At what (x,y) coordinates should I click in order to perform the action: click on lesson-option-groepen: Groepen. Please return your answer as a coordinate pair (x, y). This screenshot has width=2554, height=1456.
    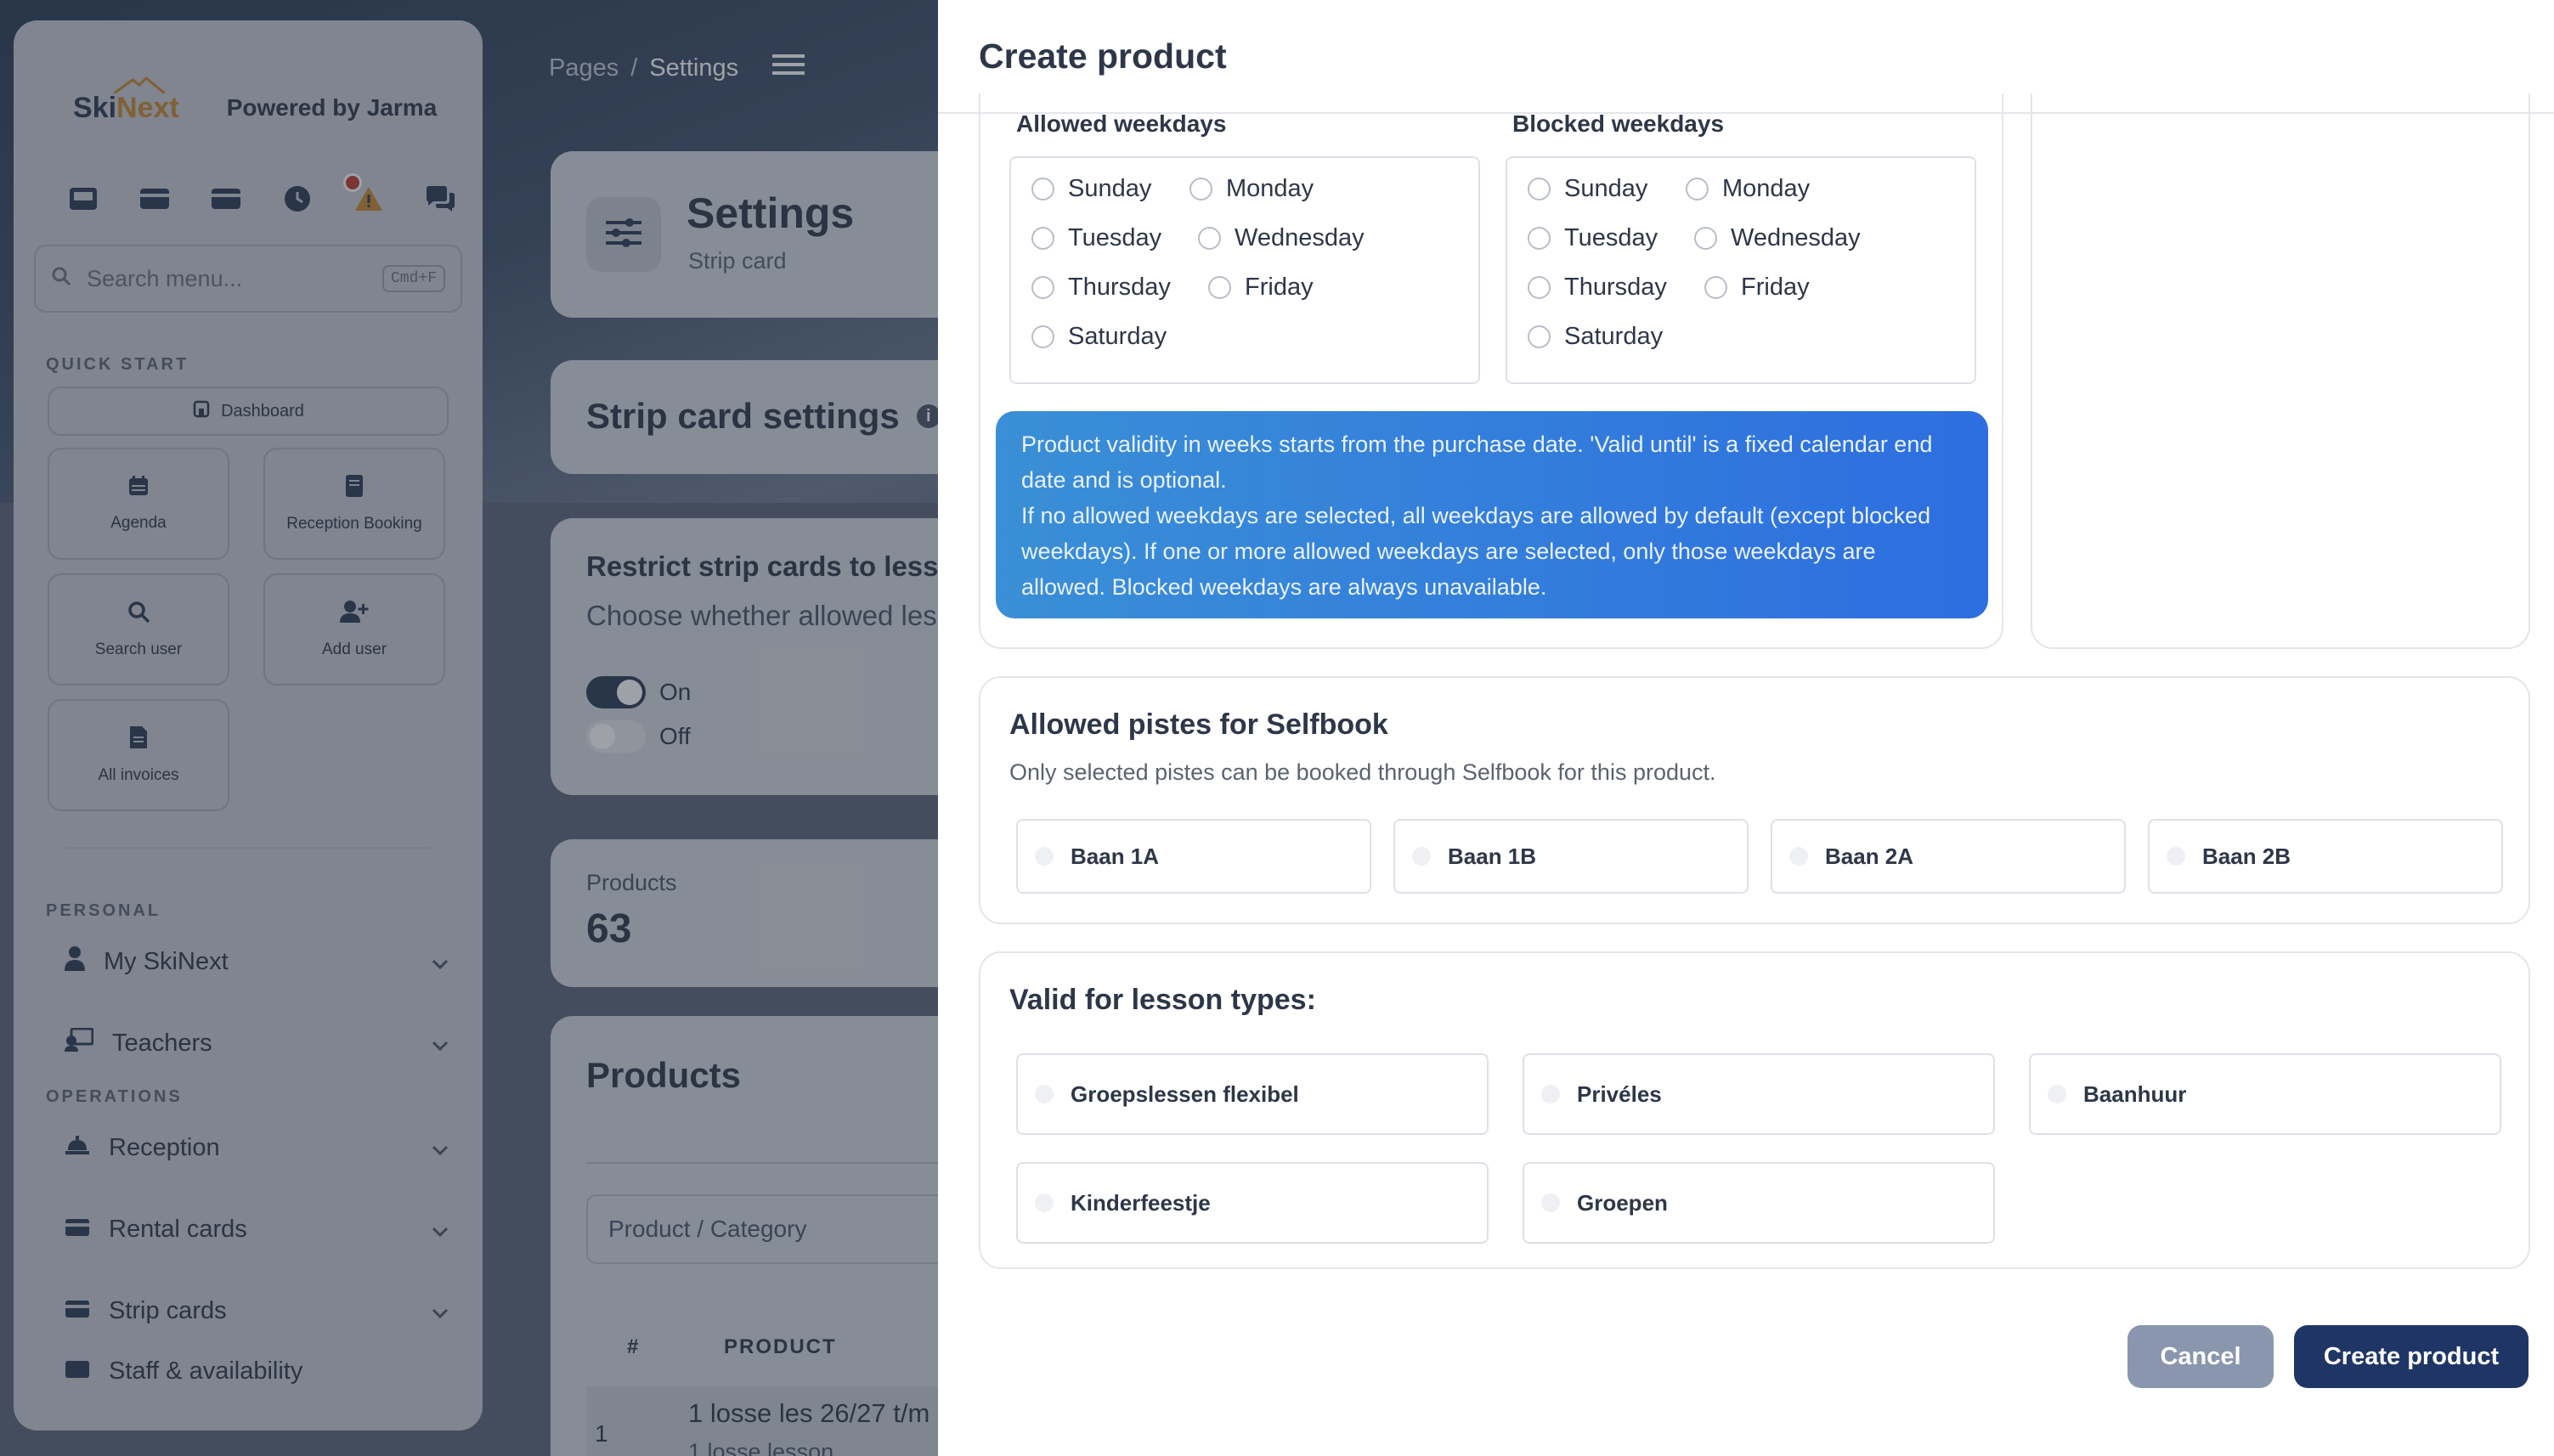
    Looking at the image, I should click on (1759, 1203).